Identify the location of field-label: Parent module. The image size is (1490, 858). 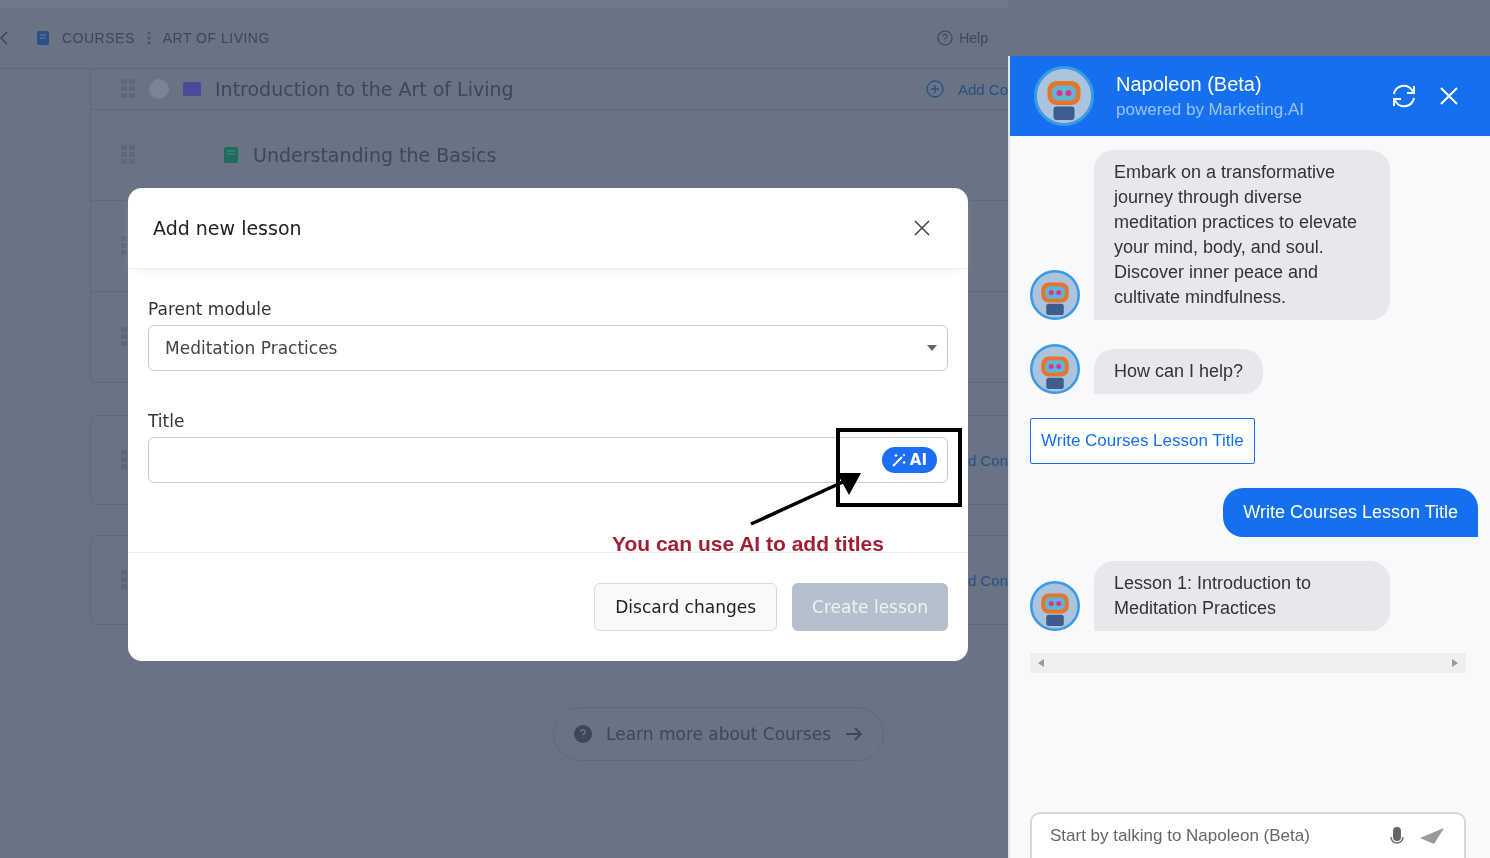
(210, 309).